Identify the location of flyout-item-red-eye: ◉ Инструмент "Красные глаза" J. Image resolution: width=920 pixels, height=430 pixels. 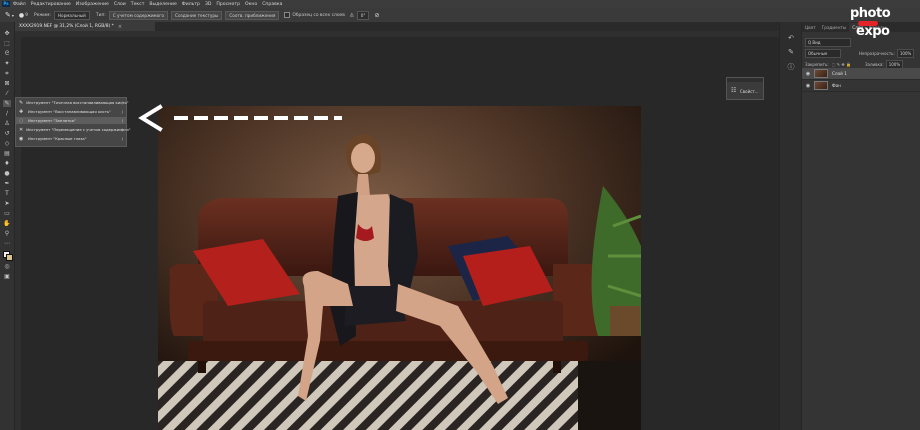
(71, 138).